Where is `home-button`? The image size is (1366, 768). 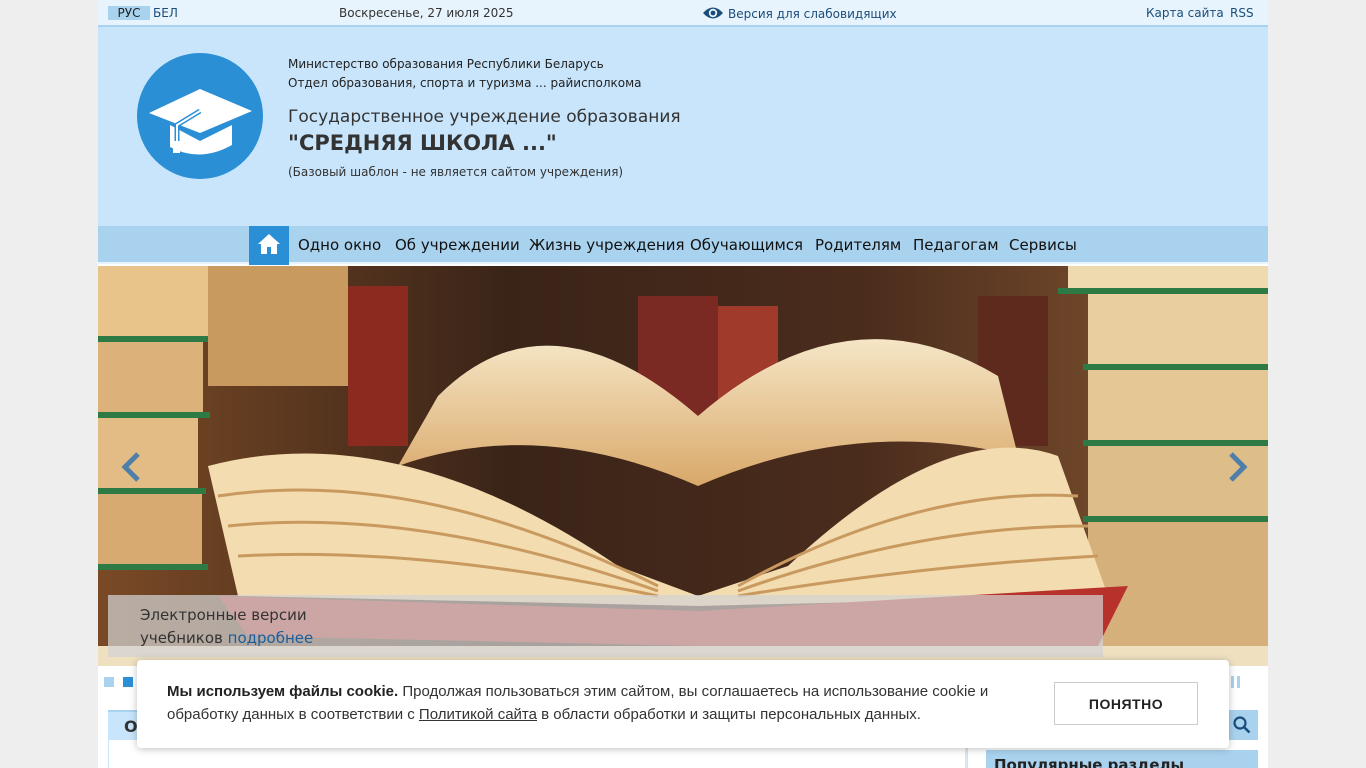 home-button is located at coordinates (269, 245).